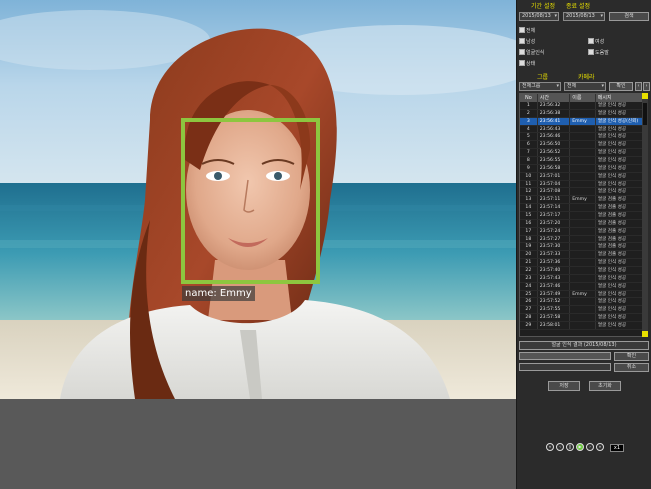  Describe the element at coordinates (583, 318) in the screenshot. I see `table-row: 28 23:57:58 얼굴 인식 성공` at that location.